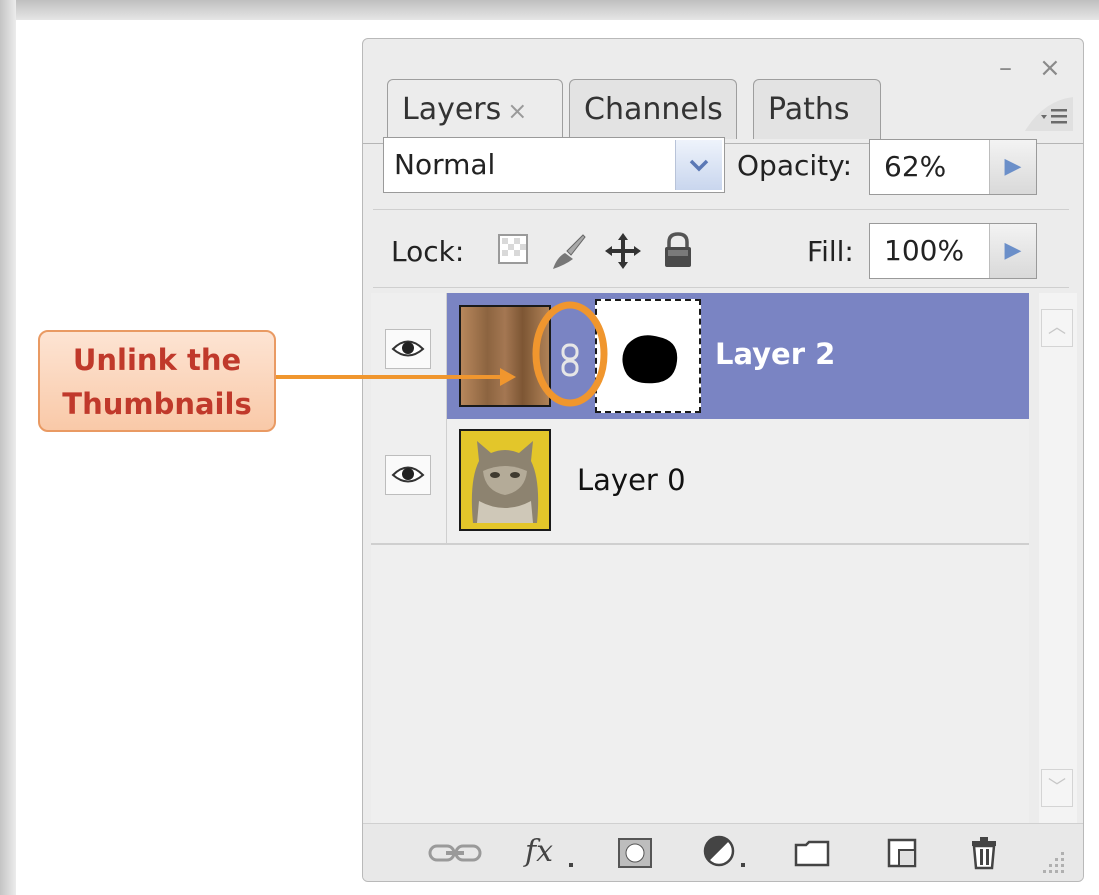  Describe the element at coordinates (445, 164) in the screenshot. I see `blend-mode-value: Normal` at that location.